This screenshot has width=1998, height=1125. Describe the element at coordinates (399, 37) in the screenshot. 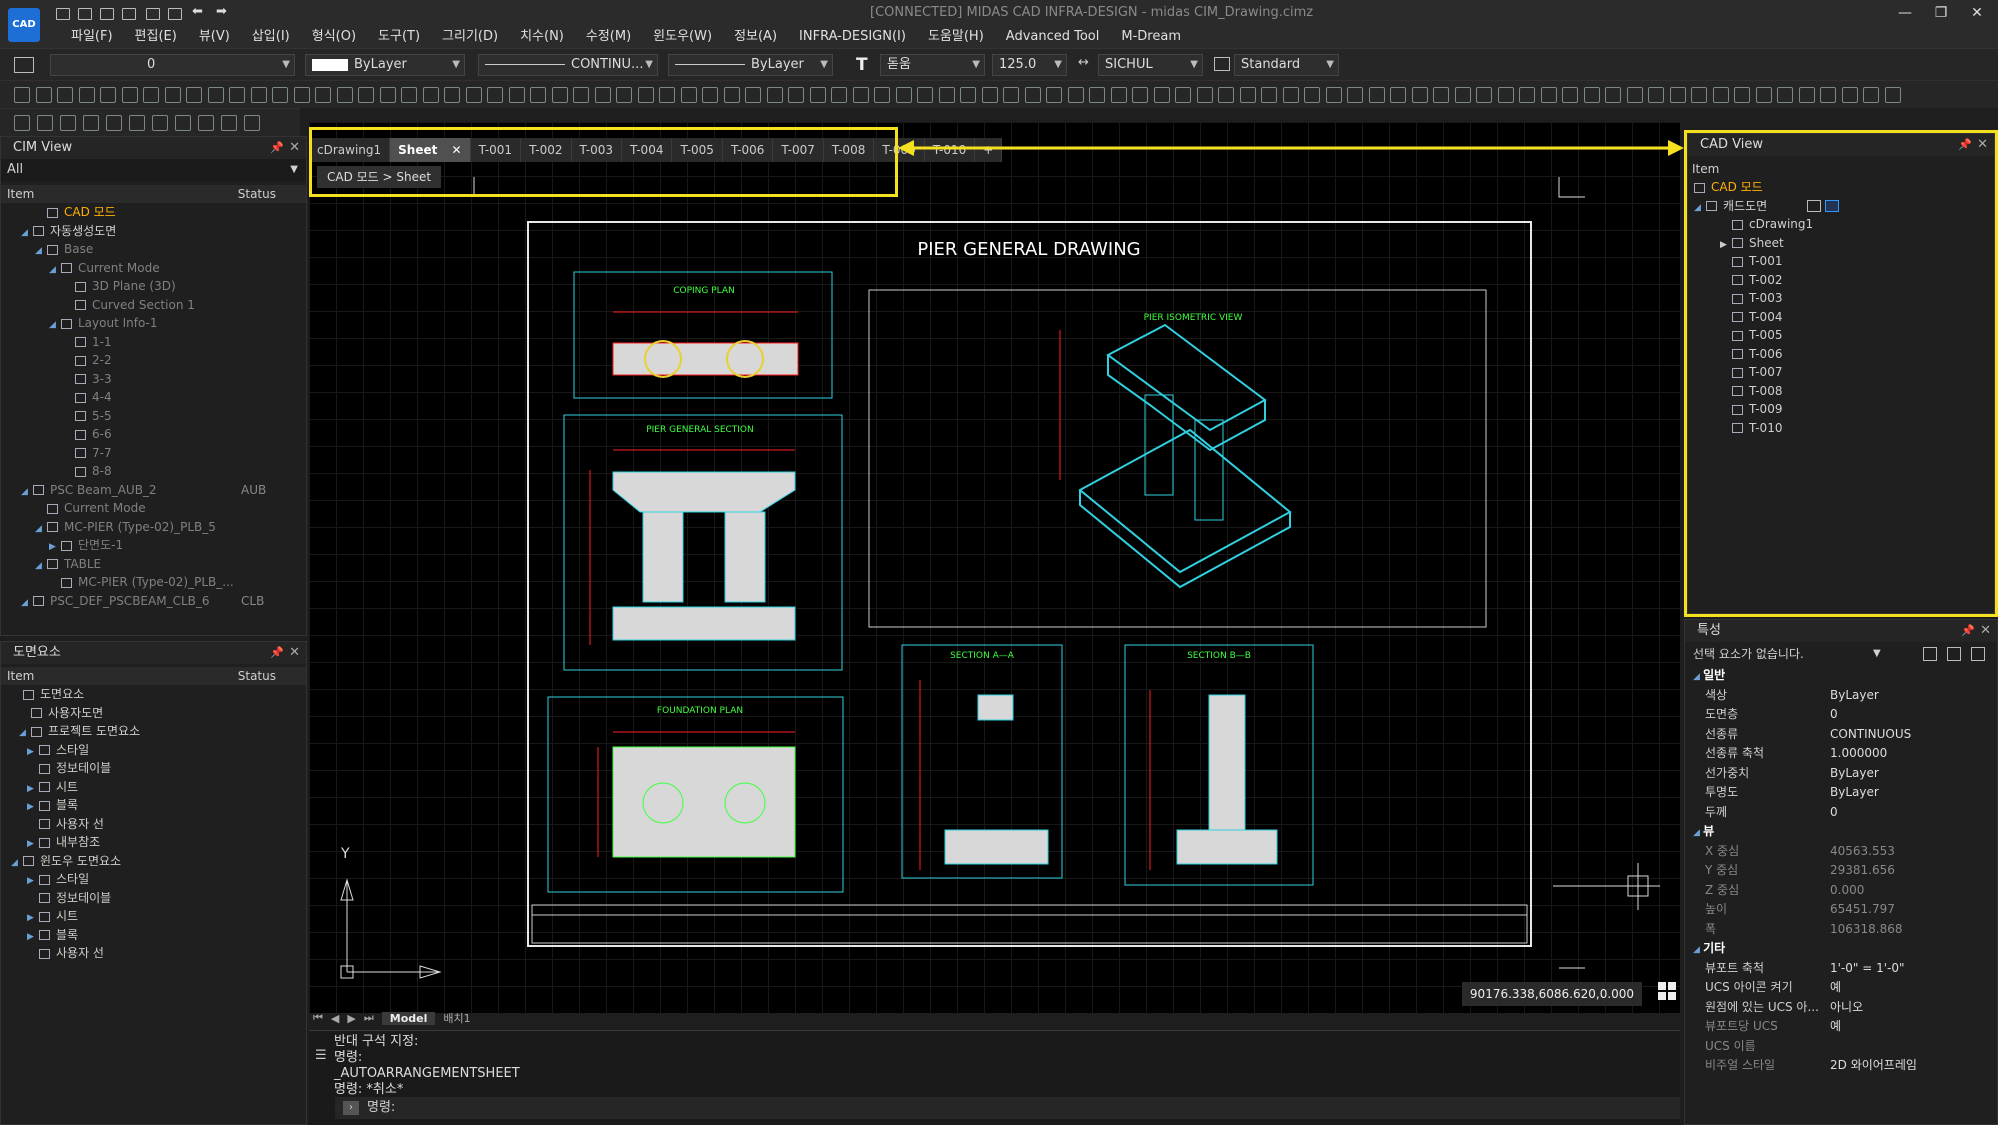

I see `menu-tools: 도구(T)` at that location.